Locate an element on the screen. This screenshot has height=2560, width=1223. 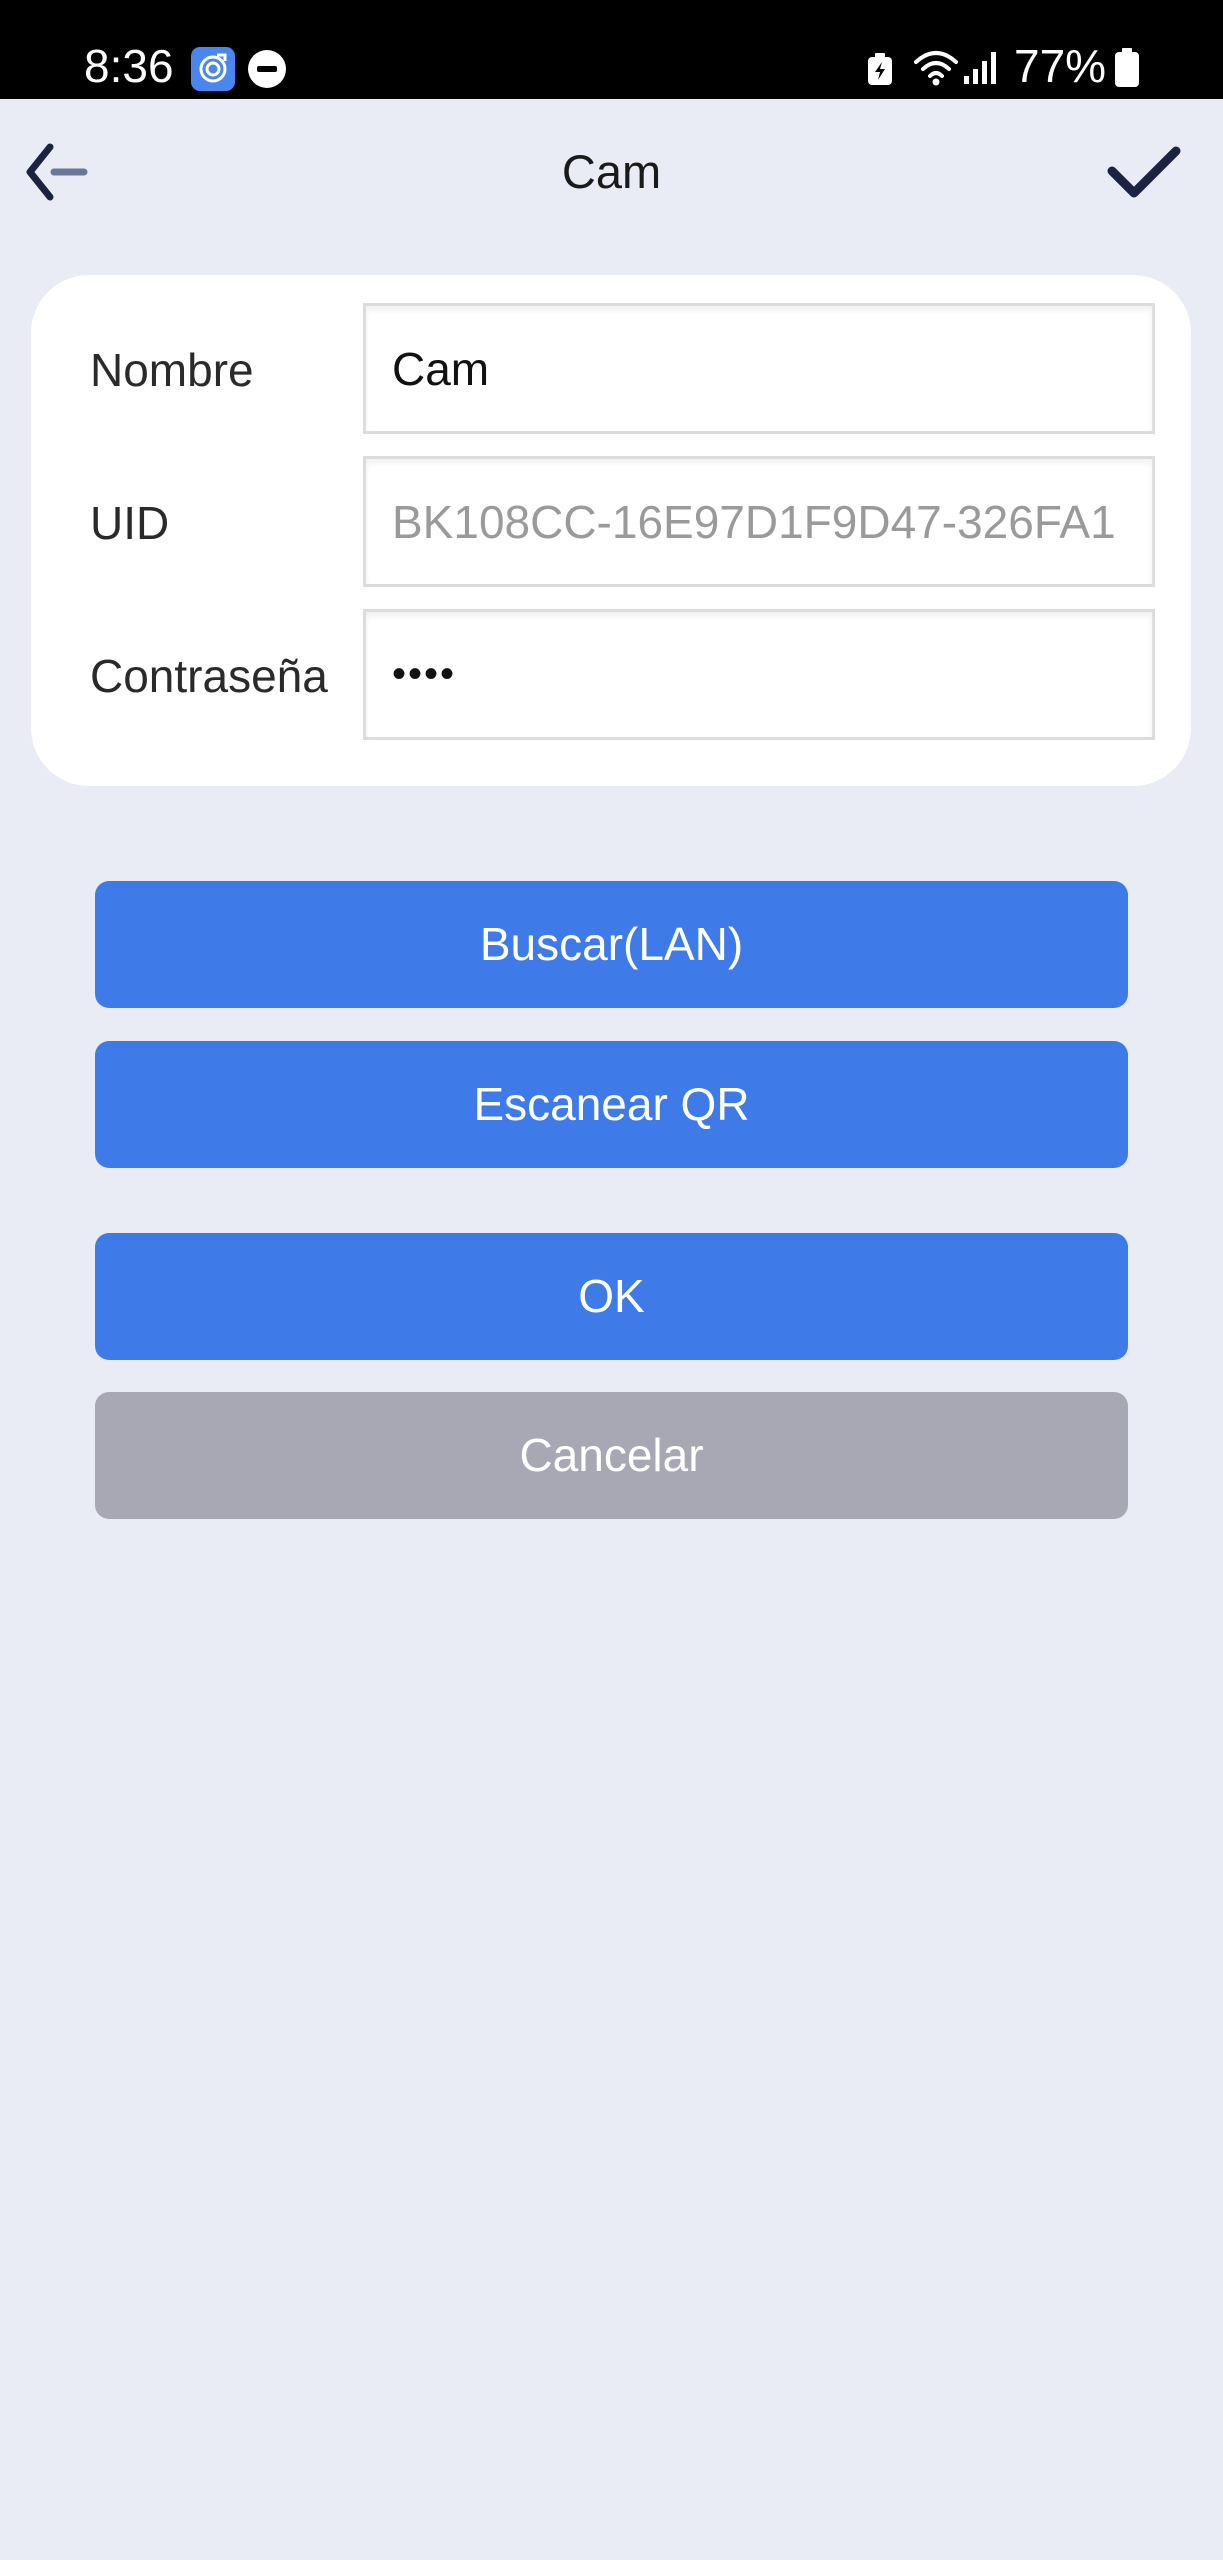
confirm-button is located at coordinates (1144, 173).